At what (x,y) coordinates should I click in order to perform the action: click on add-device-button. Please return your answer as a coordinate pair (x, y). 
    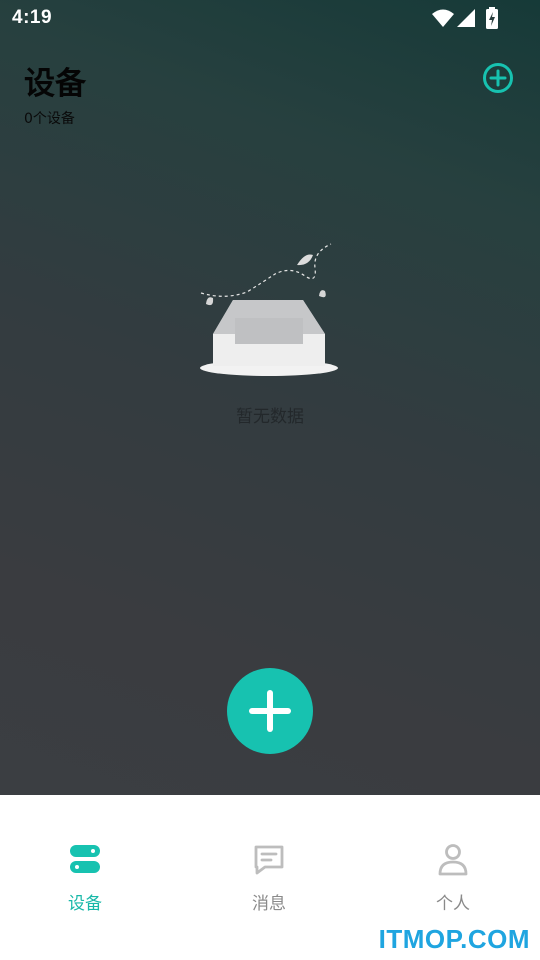
    Looking at the image, I should click on (498, 78).